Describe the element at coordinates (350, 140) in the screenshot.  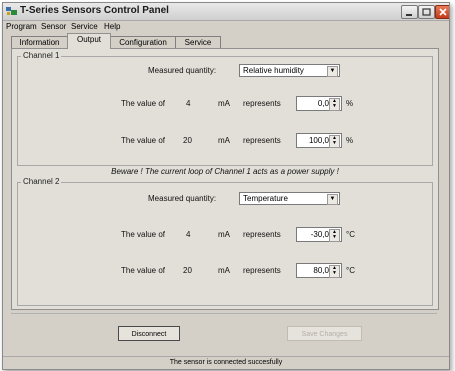
I see `ch1-row2-unit: %` at that location.